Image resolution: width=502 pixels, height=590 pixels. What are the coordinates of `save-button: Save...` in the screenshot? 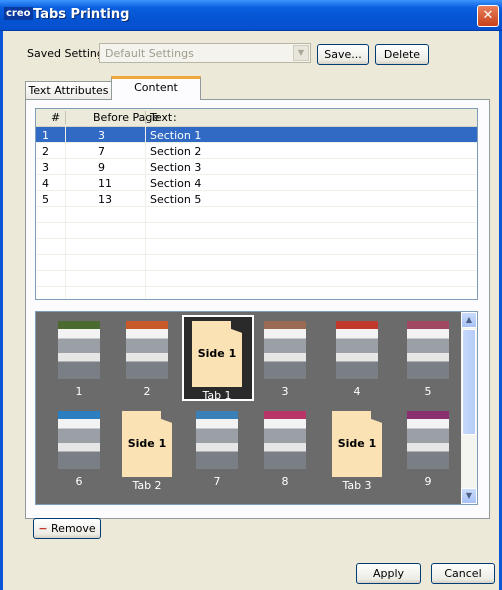 It's located at (343, 54).